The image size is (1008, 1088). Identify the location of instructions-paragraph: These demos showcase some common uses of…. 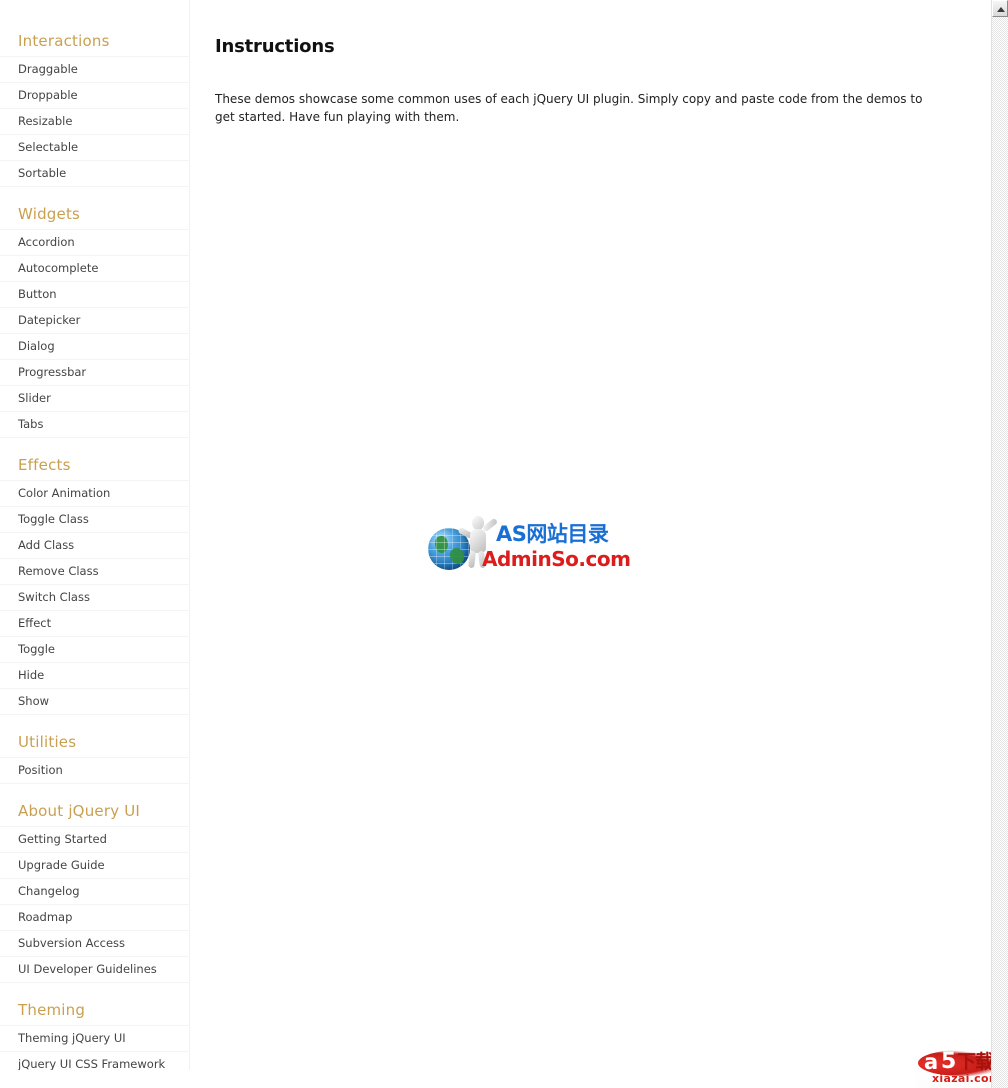
(569, 108).